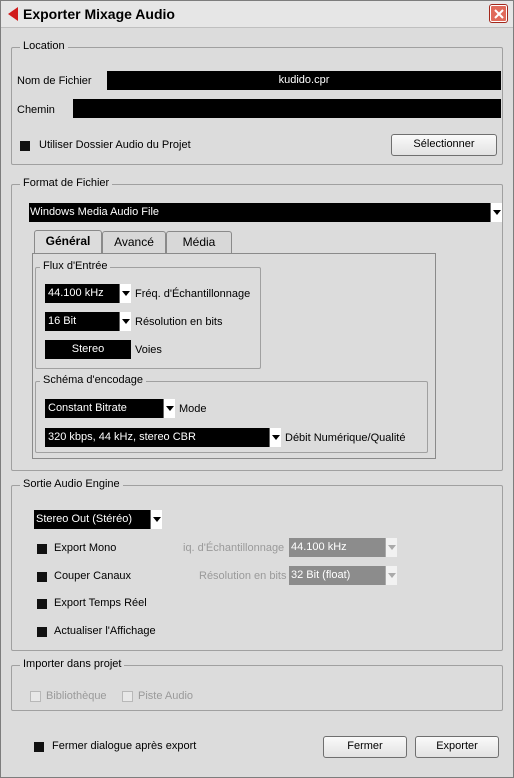  Describe the element at coordinates (42, 632) in the screenshot. I see `refresh-display-checkbox` at that location.